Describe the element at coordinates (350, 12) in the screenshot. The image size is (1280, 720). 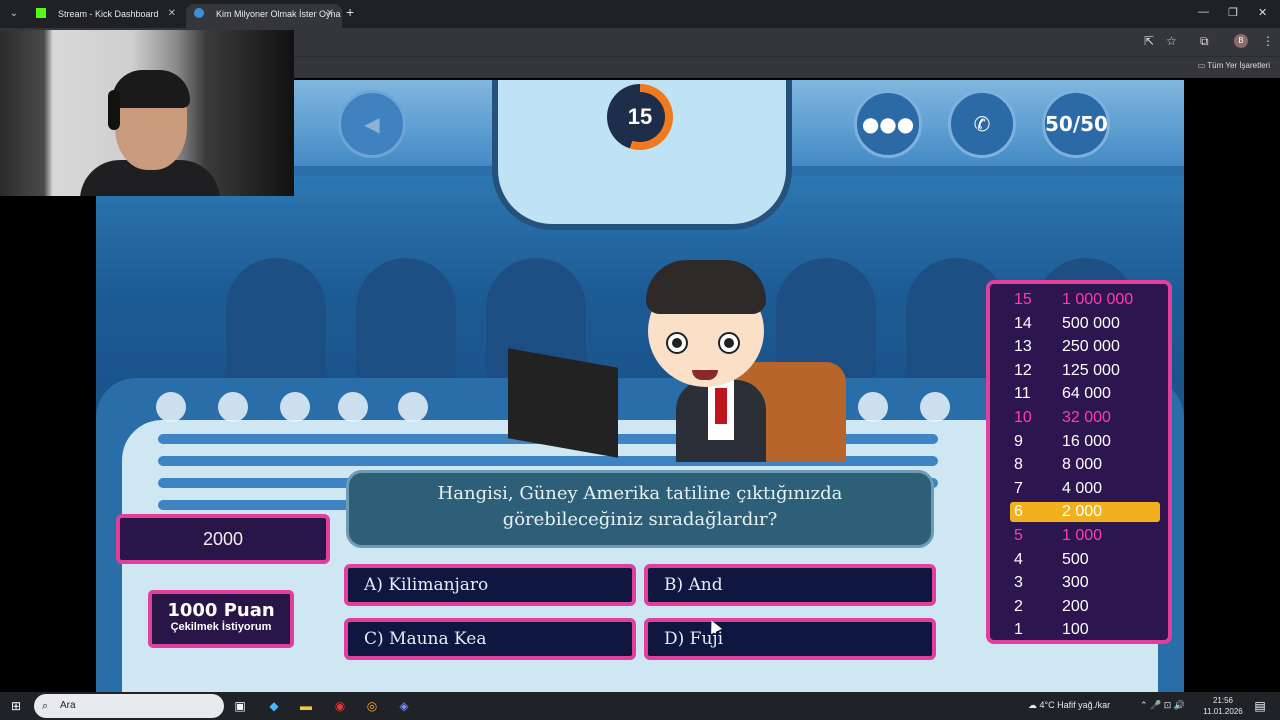
I see `new-tab-button: +` at that location.